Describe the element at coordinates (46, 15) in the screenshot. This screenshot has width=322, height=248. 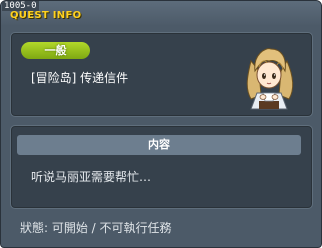
I see `window-title: QUEST INFO` at that location.